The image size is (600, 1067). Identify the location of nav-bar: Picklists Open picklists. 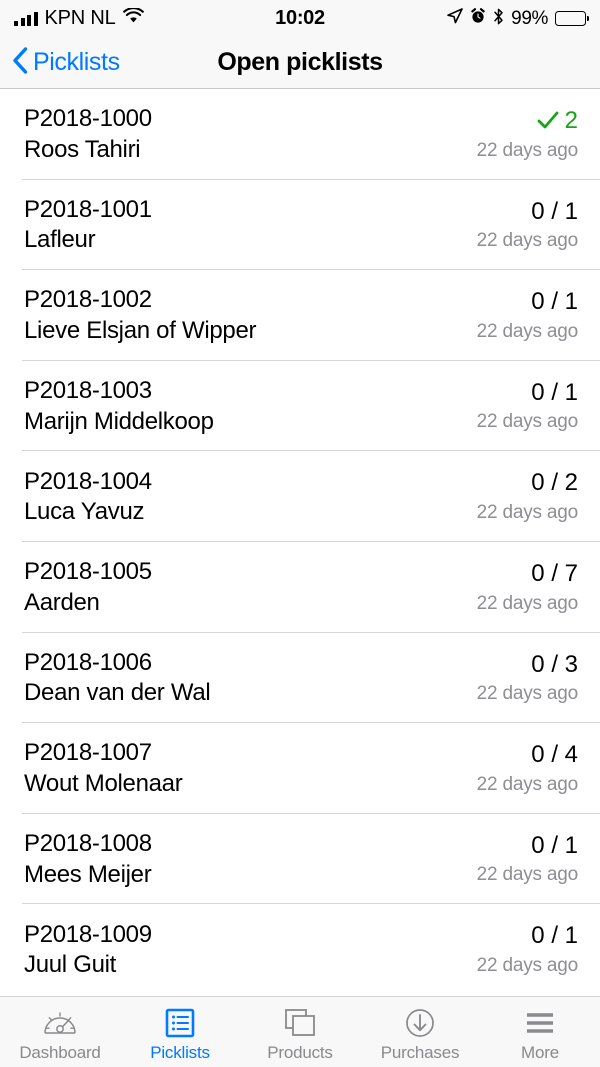
(300, 63).